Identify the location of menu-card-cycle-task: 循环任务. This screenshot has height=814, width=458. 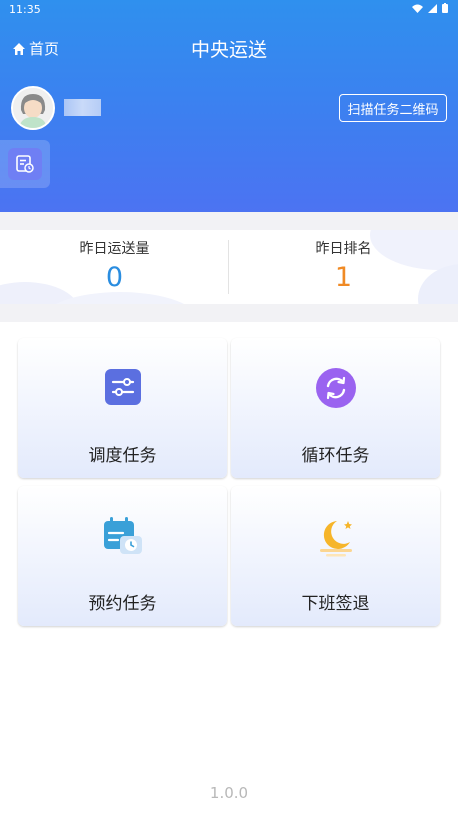
(335, 408).